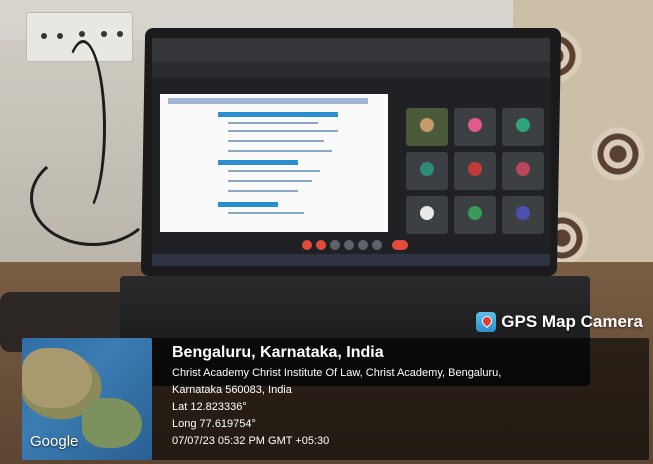  I want to click on address-line-2: Karnataka 560083, India, so click(232, 390).